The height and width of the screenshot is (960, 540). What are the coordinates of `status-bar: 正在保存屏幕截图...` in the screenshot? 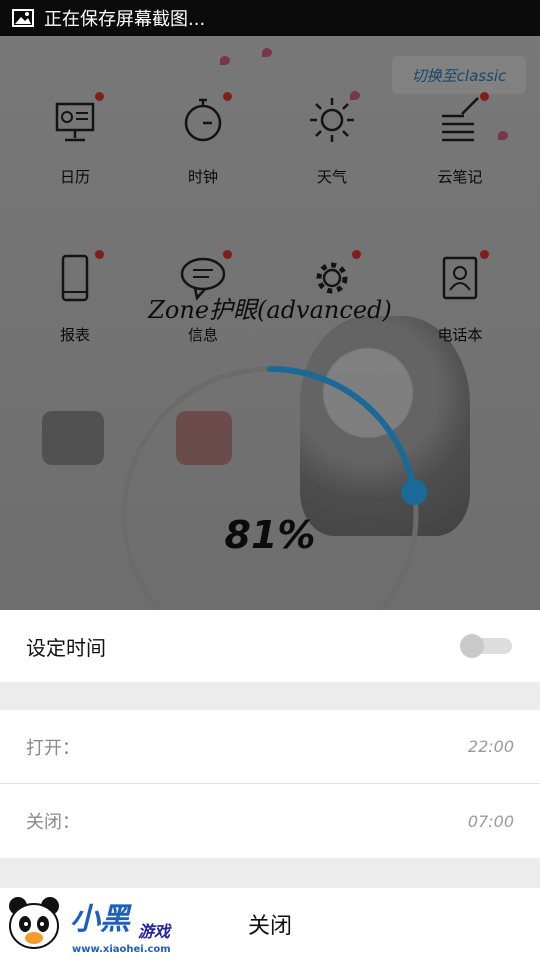 It's located at (270, 18).